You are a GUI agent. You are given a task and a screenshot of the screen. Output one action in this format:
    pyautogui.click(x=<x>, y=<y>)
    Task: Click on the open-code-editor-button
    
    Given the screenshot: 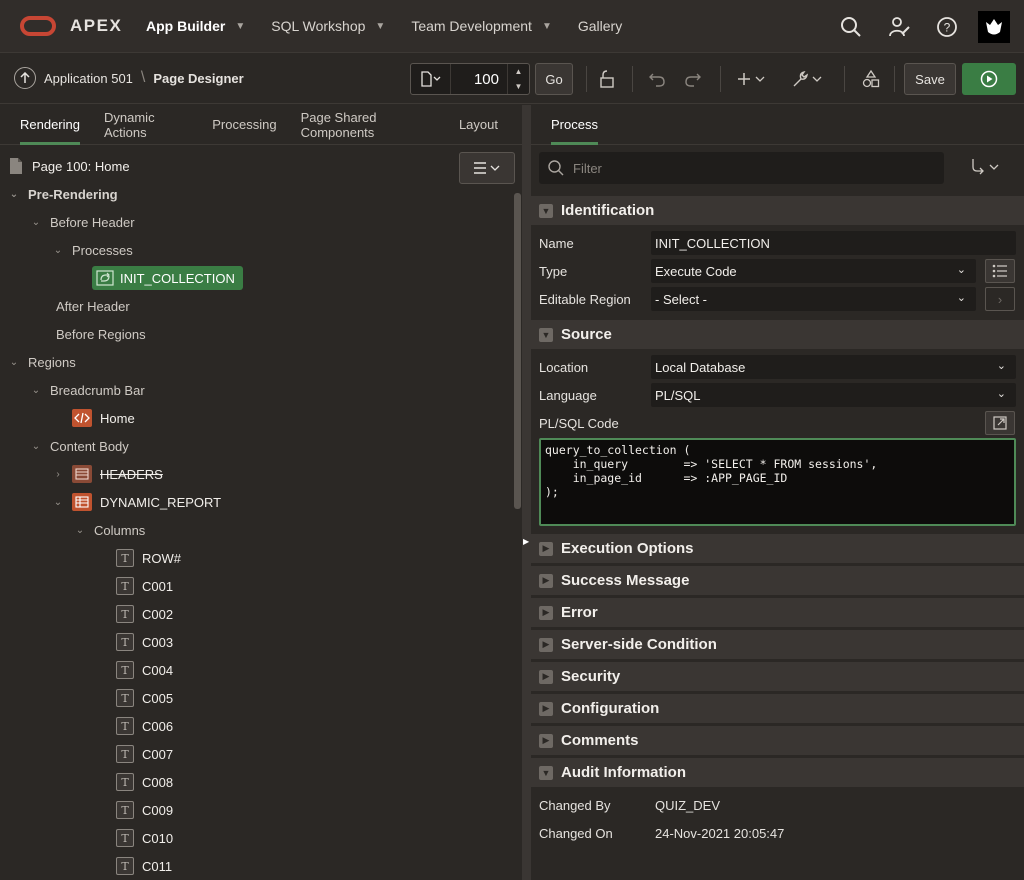 What is the action you would take?
    pyautogui.click(x=1000, y=423)
    